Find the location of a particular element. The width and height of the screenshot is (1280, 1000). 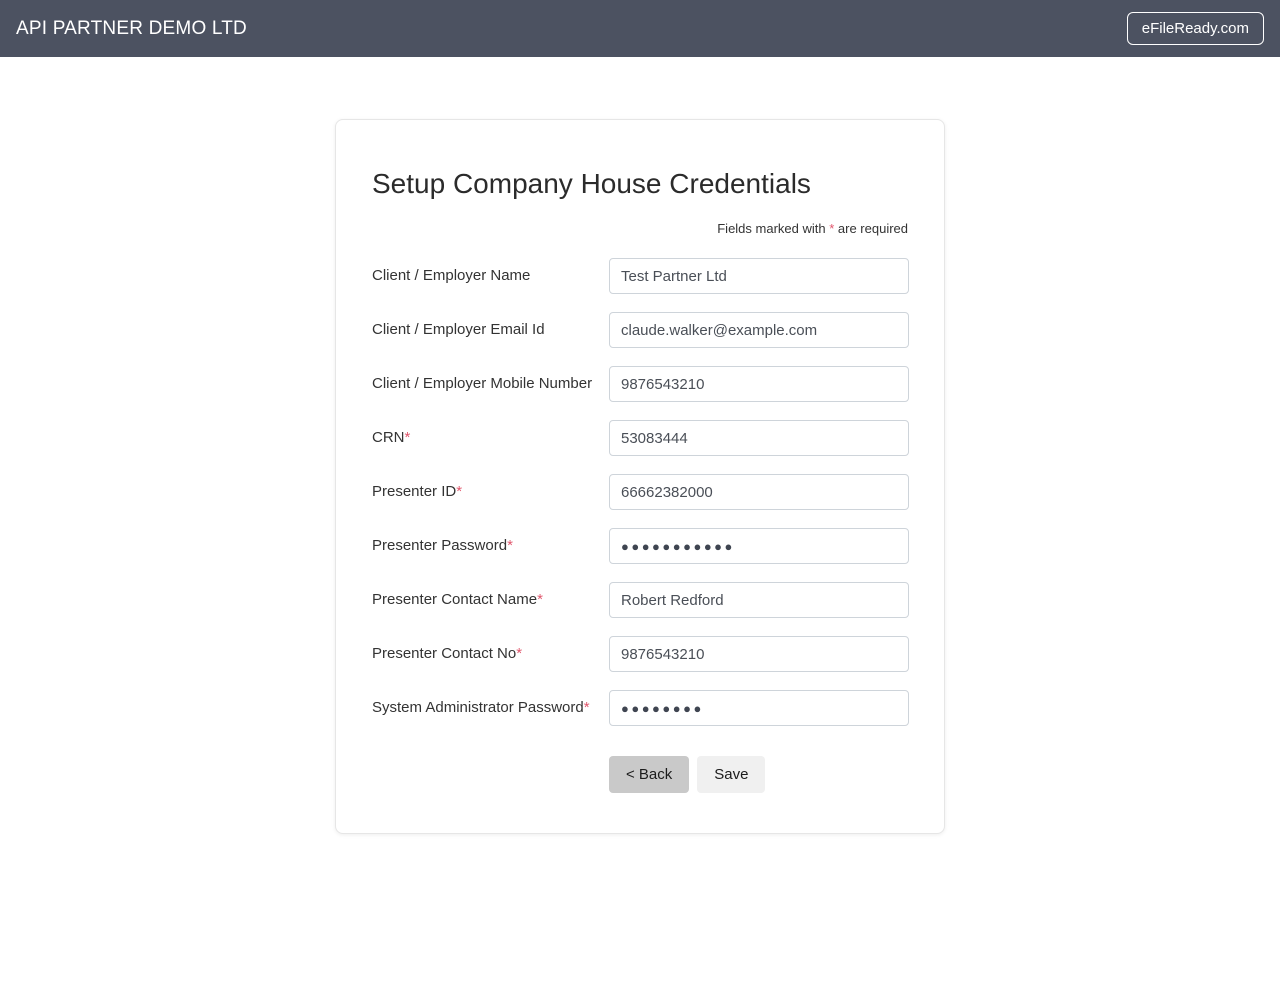

form-row-presenter-contact-name: Presenter Contact Name* is located at coordinates (640, 600).